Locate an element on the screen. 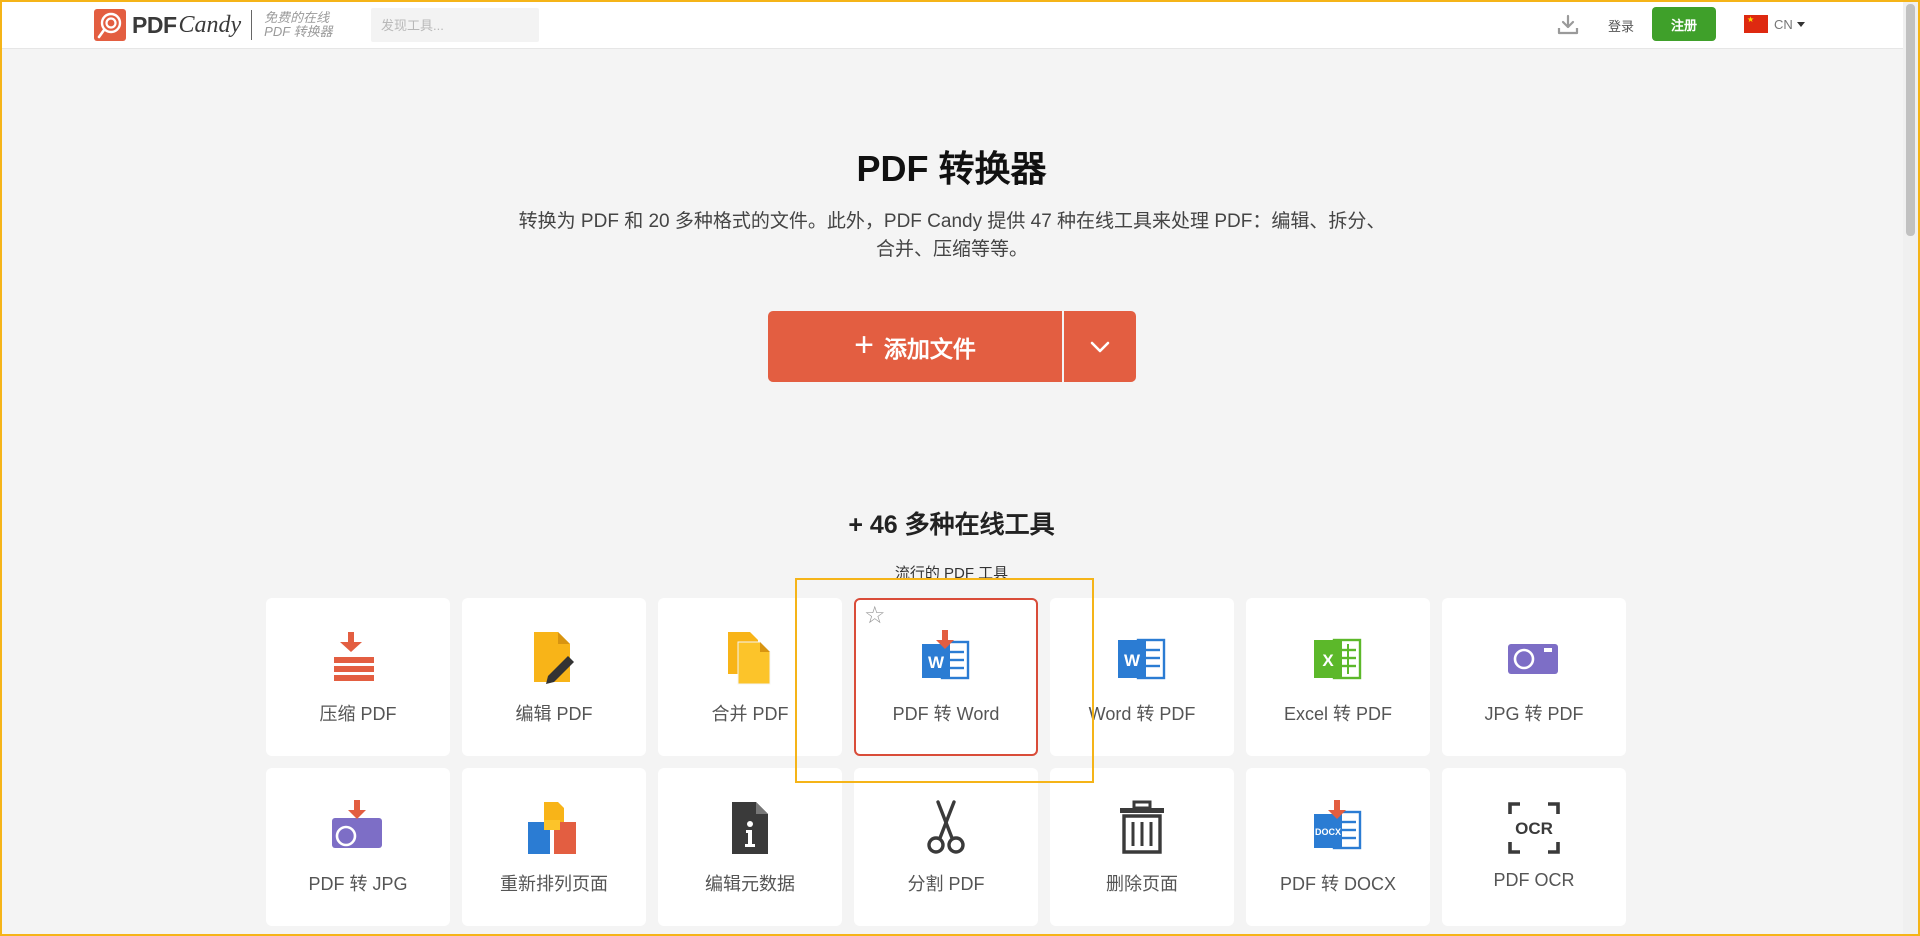 This screenshot has height=936, width=1920. login-link: 登录 is located at coordinates (1621, 25).